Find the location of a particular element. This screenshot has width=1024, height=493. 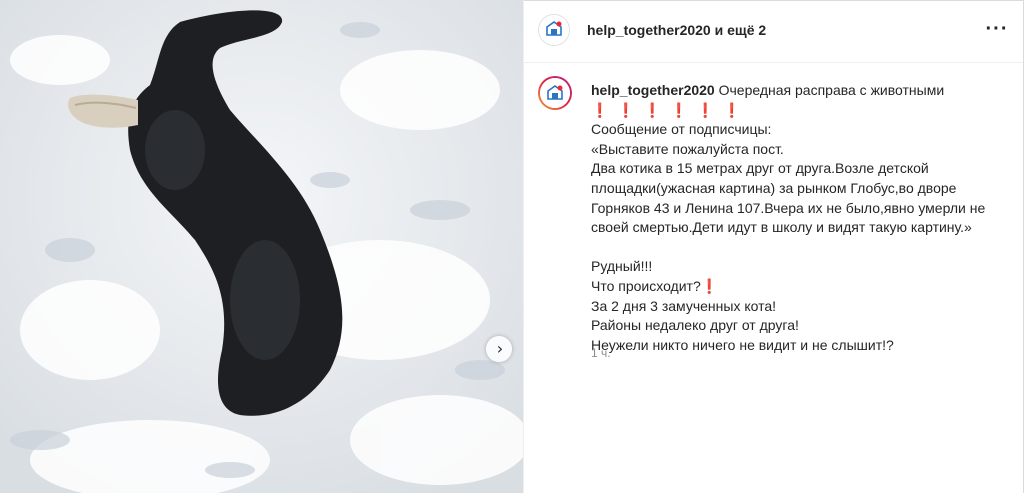

post-header: help_together2020 и ещё 2 ··· is located at coordinates (773, 31).